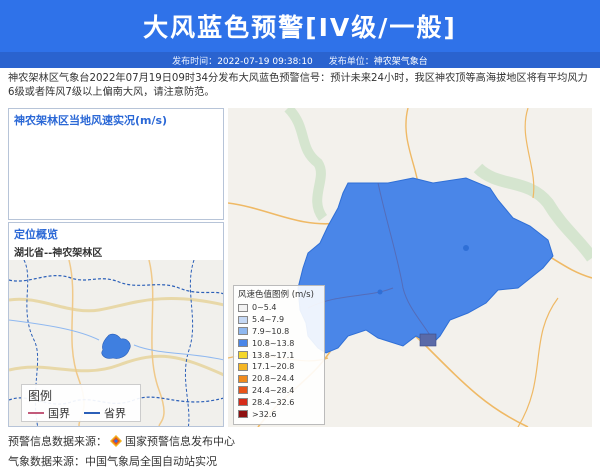 This screenshot has height=471, width=600. What do you see at coordinates (268, 320) in the screenshot?
I see `scale-label: 5.4~7.9` at bounding box center [268, 320].